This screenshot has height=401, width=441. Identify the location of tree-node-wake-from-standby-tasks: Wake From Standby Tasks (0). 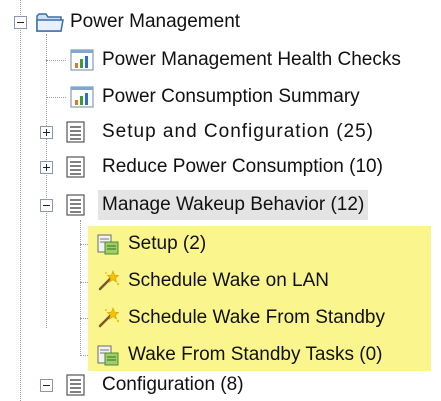
(220, 355).